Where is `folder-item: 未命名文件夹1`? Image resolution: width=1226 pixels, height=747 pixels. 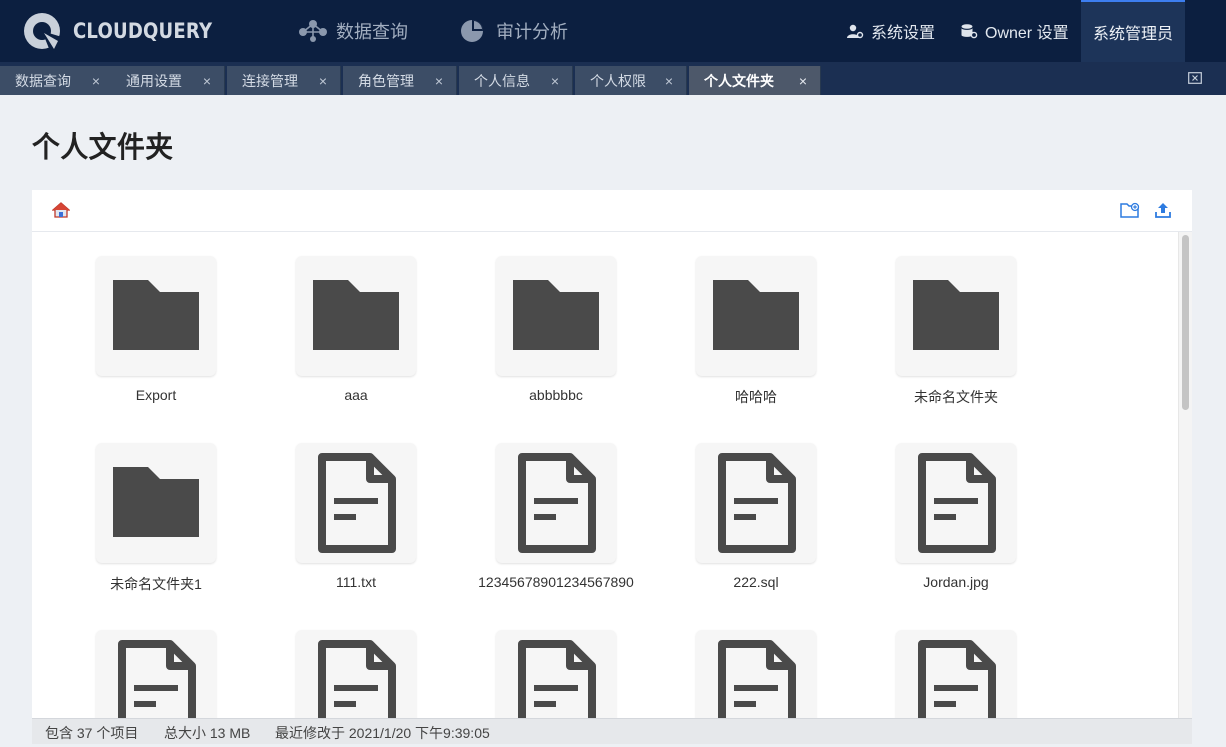
folder-item: 未命名文件夹1 is located at coordinates (132, 505).